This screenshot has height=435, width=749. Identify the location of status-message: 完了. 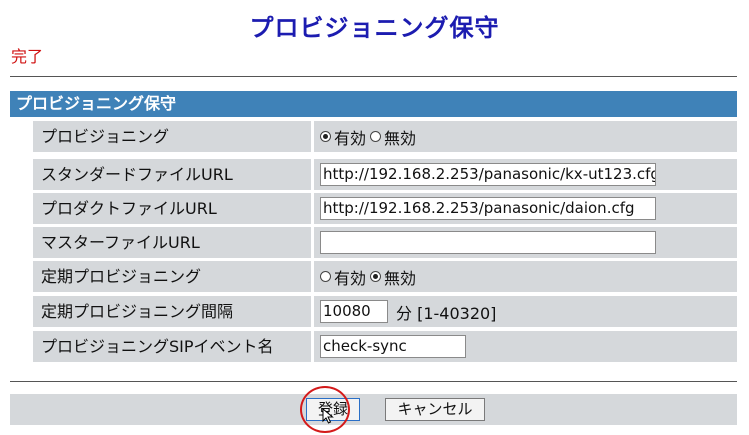
(27, 56).